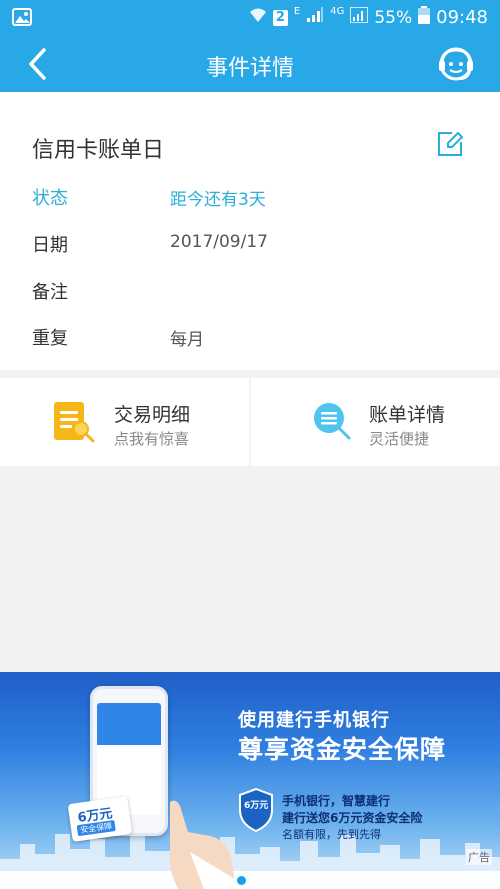  I want to click on status-bar: 2 E 4G 55% 09:48, so click(250, 18).